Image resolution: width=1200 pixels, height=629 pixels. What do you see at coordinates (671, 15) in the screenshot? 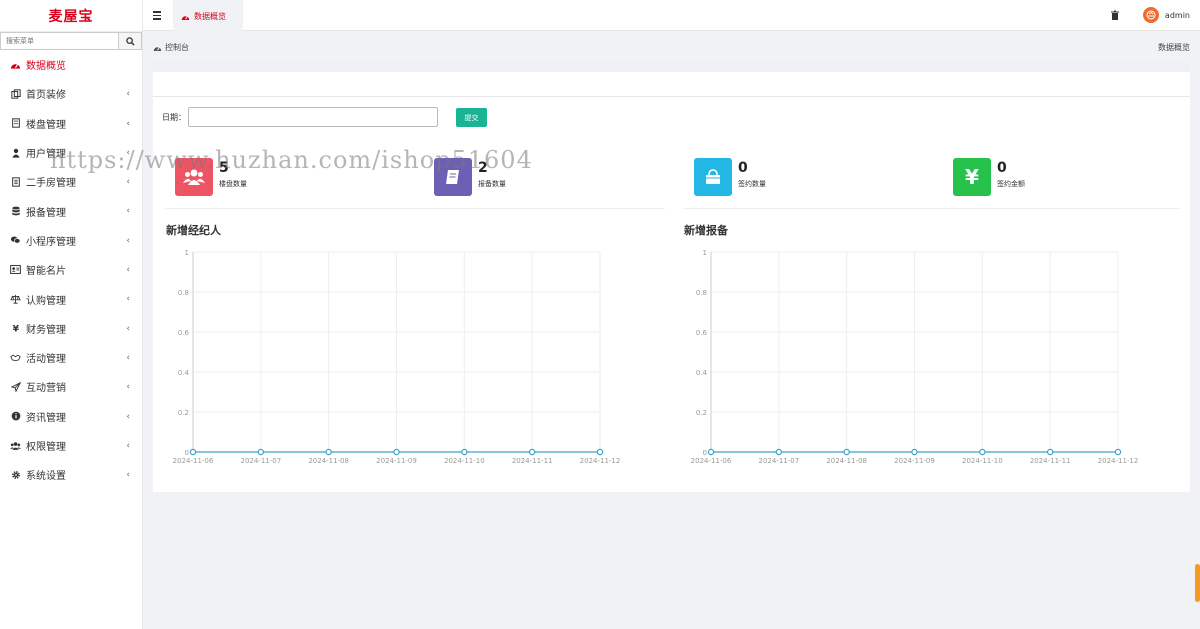
I see `topbar: 数据概览 admin` at bounding box center [671, 15].